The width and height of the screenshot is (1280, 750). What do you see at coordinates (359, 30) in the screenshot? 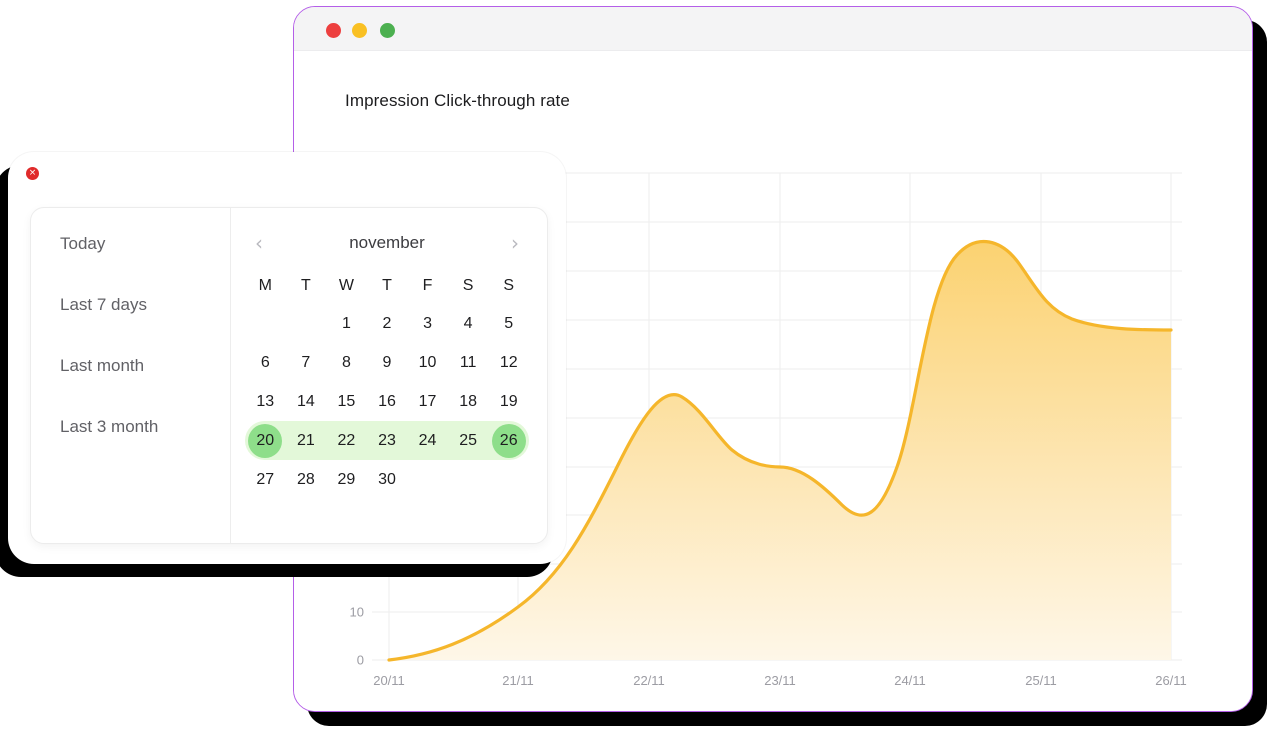
I see `window-minimize-button` at bounding box center [359, 30].